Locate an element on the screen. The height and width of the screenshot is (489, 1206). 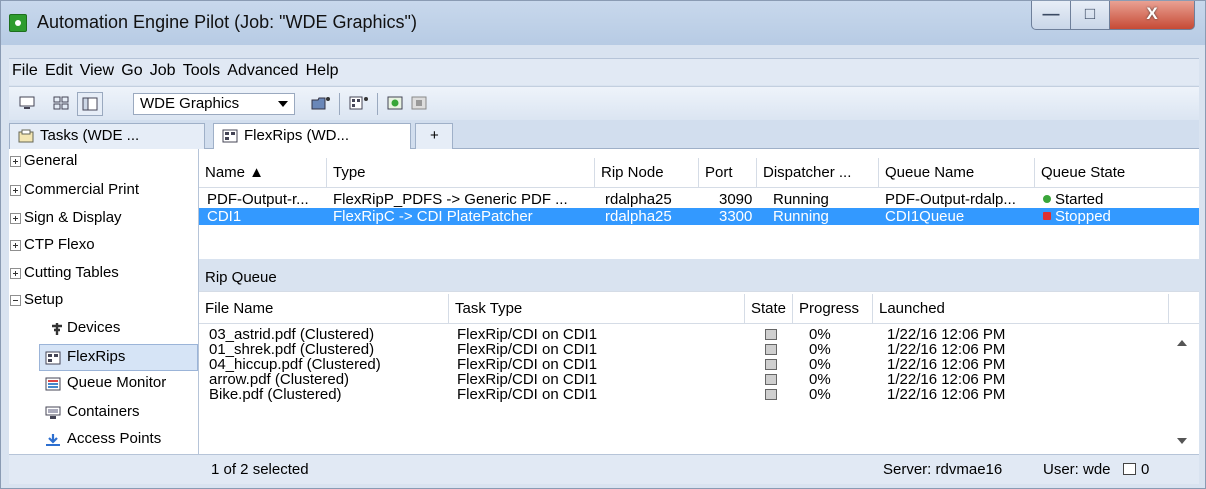
queue-task-type: FlexRip/CDI on CDI1 is located at coordinates (527, 394).